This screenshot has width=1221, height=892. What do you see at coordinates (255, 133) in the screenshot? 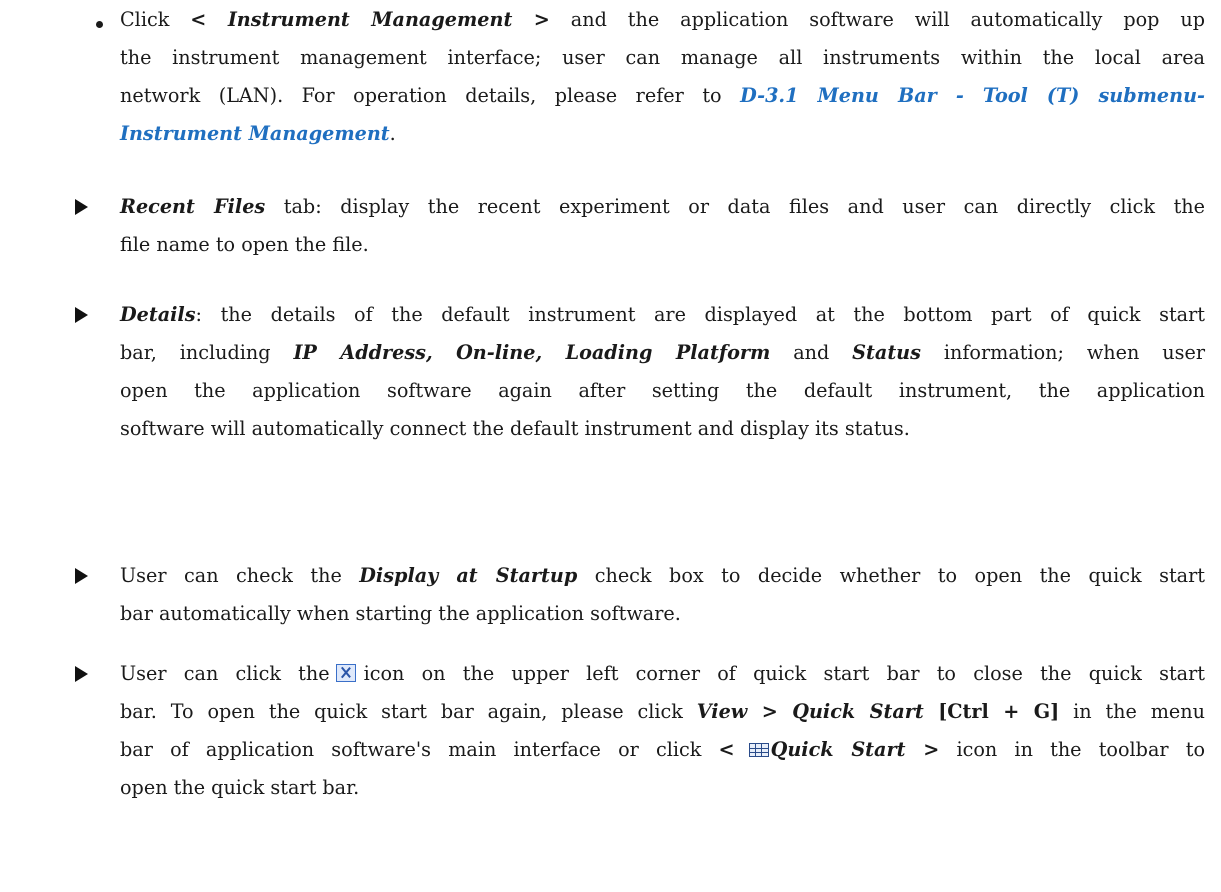
I see `reference-link-continued: Instrument Management` at bounding box center [255, 133].